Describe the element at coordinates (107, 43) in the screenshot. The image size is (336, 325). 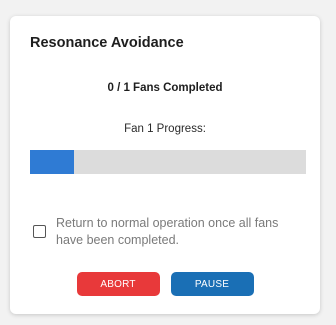
I see `dialog-title: Resonance Avoidance` at that location.